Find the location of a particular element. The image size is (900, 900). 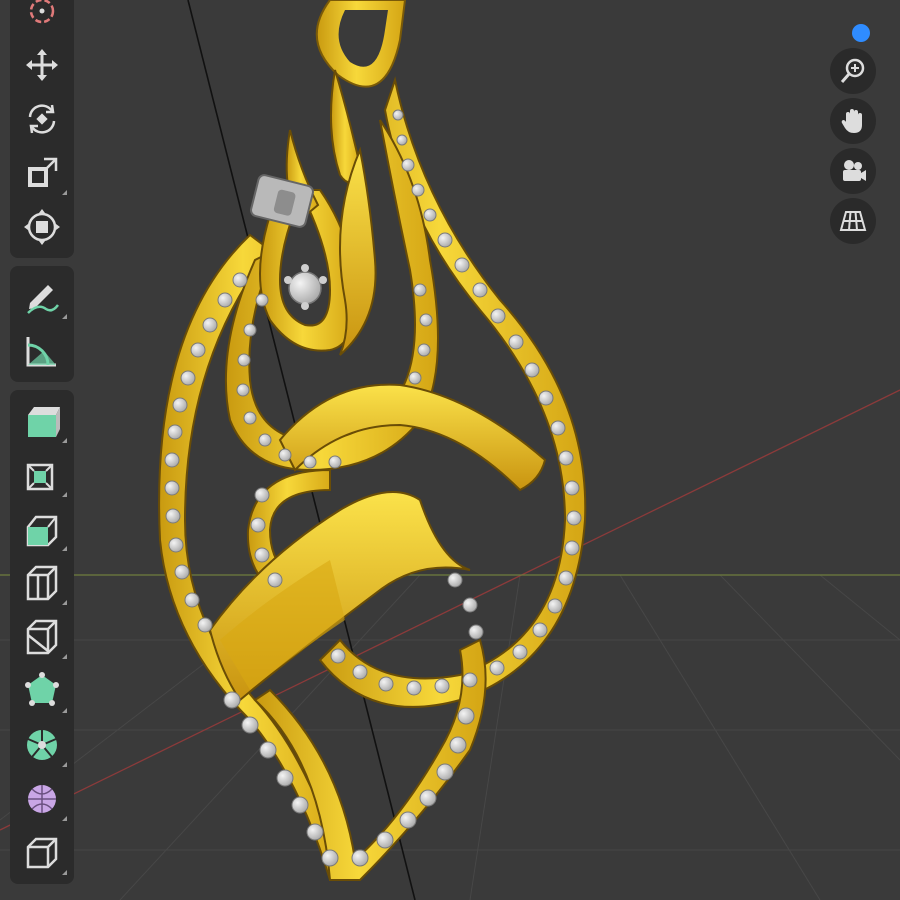

extrude-tool is located at coordinates (42, 475).